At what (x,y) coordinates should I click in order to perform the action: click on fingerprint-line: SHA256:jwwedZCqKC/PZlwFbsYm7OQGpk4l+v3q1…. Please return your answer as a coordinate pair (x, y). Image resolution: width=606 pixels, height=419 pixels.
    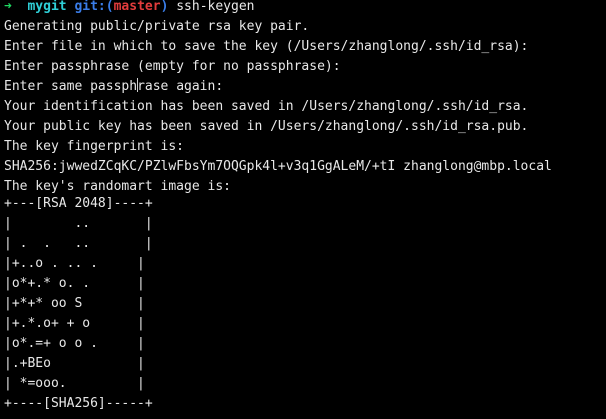
    Looking at the image, I should click on (278, 166).